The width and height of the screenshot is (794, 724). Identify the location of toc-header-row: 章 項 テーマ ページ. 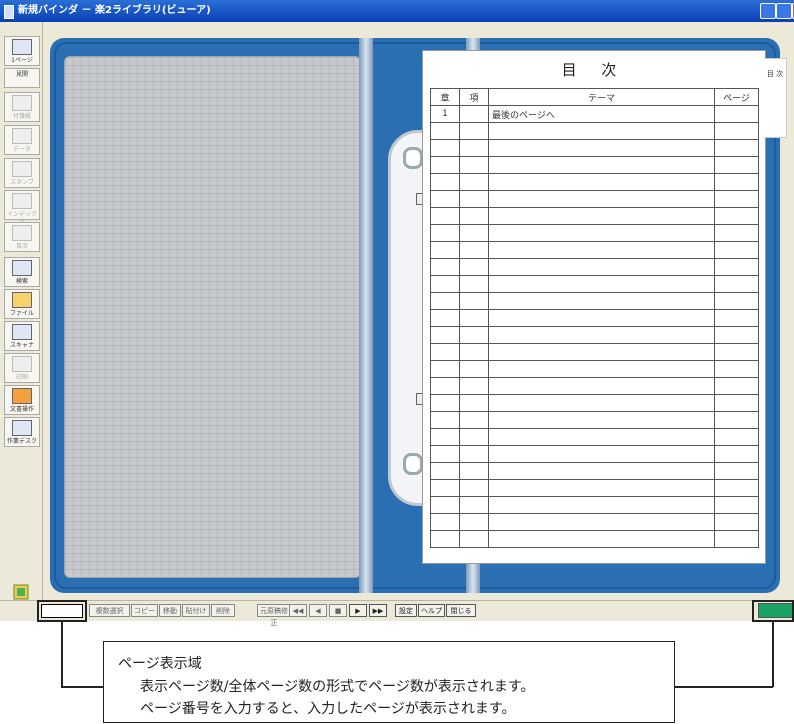
(594, 97).